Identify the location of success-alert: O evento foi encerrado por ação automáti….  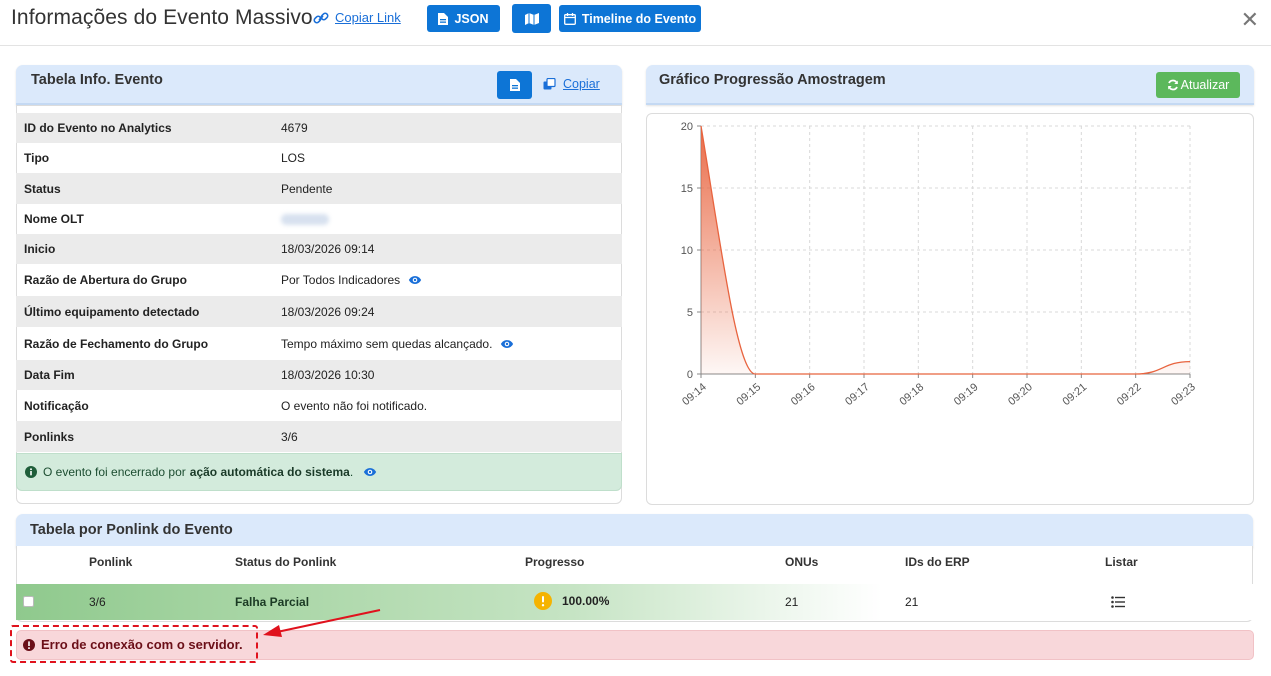
(319, 472).